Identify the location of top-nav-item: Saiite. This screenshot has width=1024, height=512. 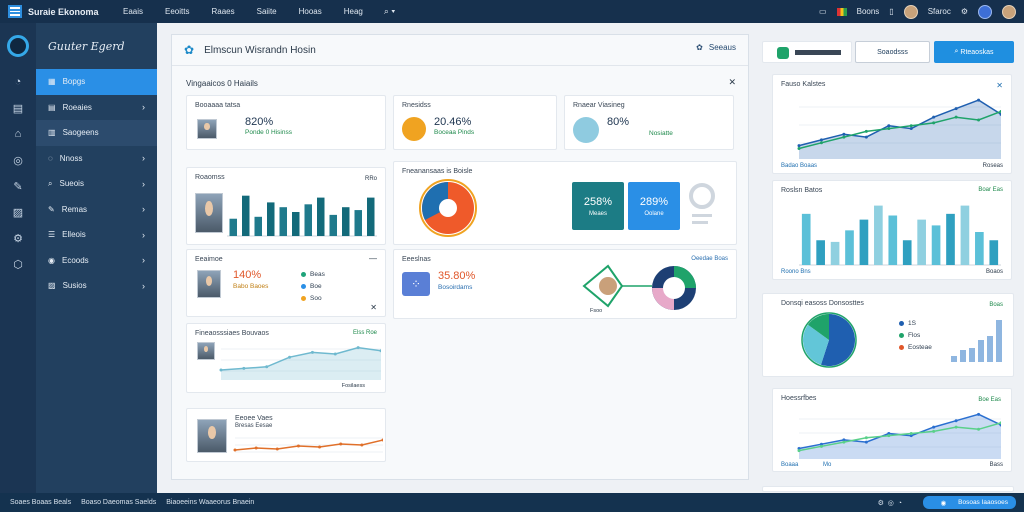
(267, 11).